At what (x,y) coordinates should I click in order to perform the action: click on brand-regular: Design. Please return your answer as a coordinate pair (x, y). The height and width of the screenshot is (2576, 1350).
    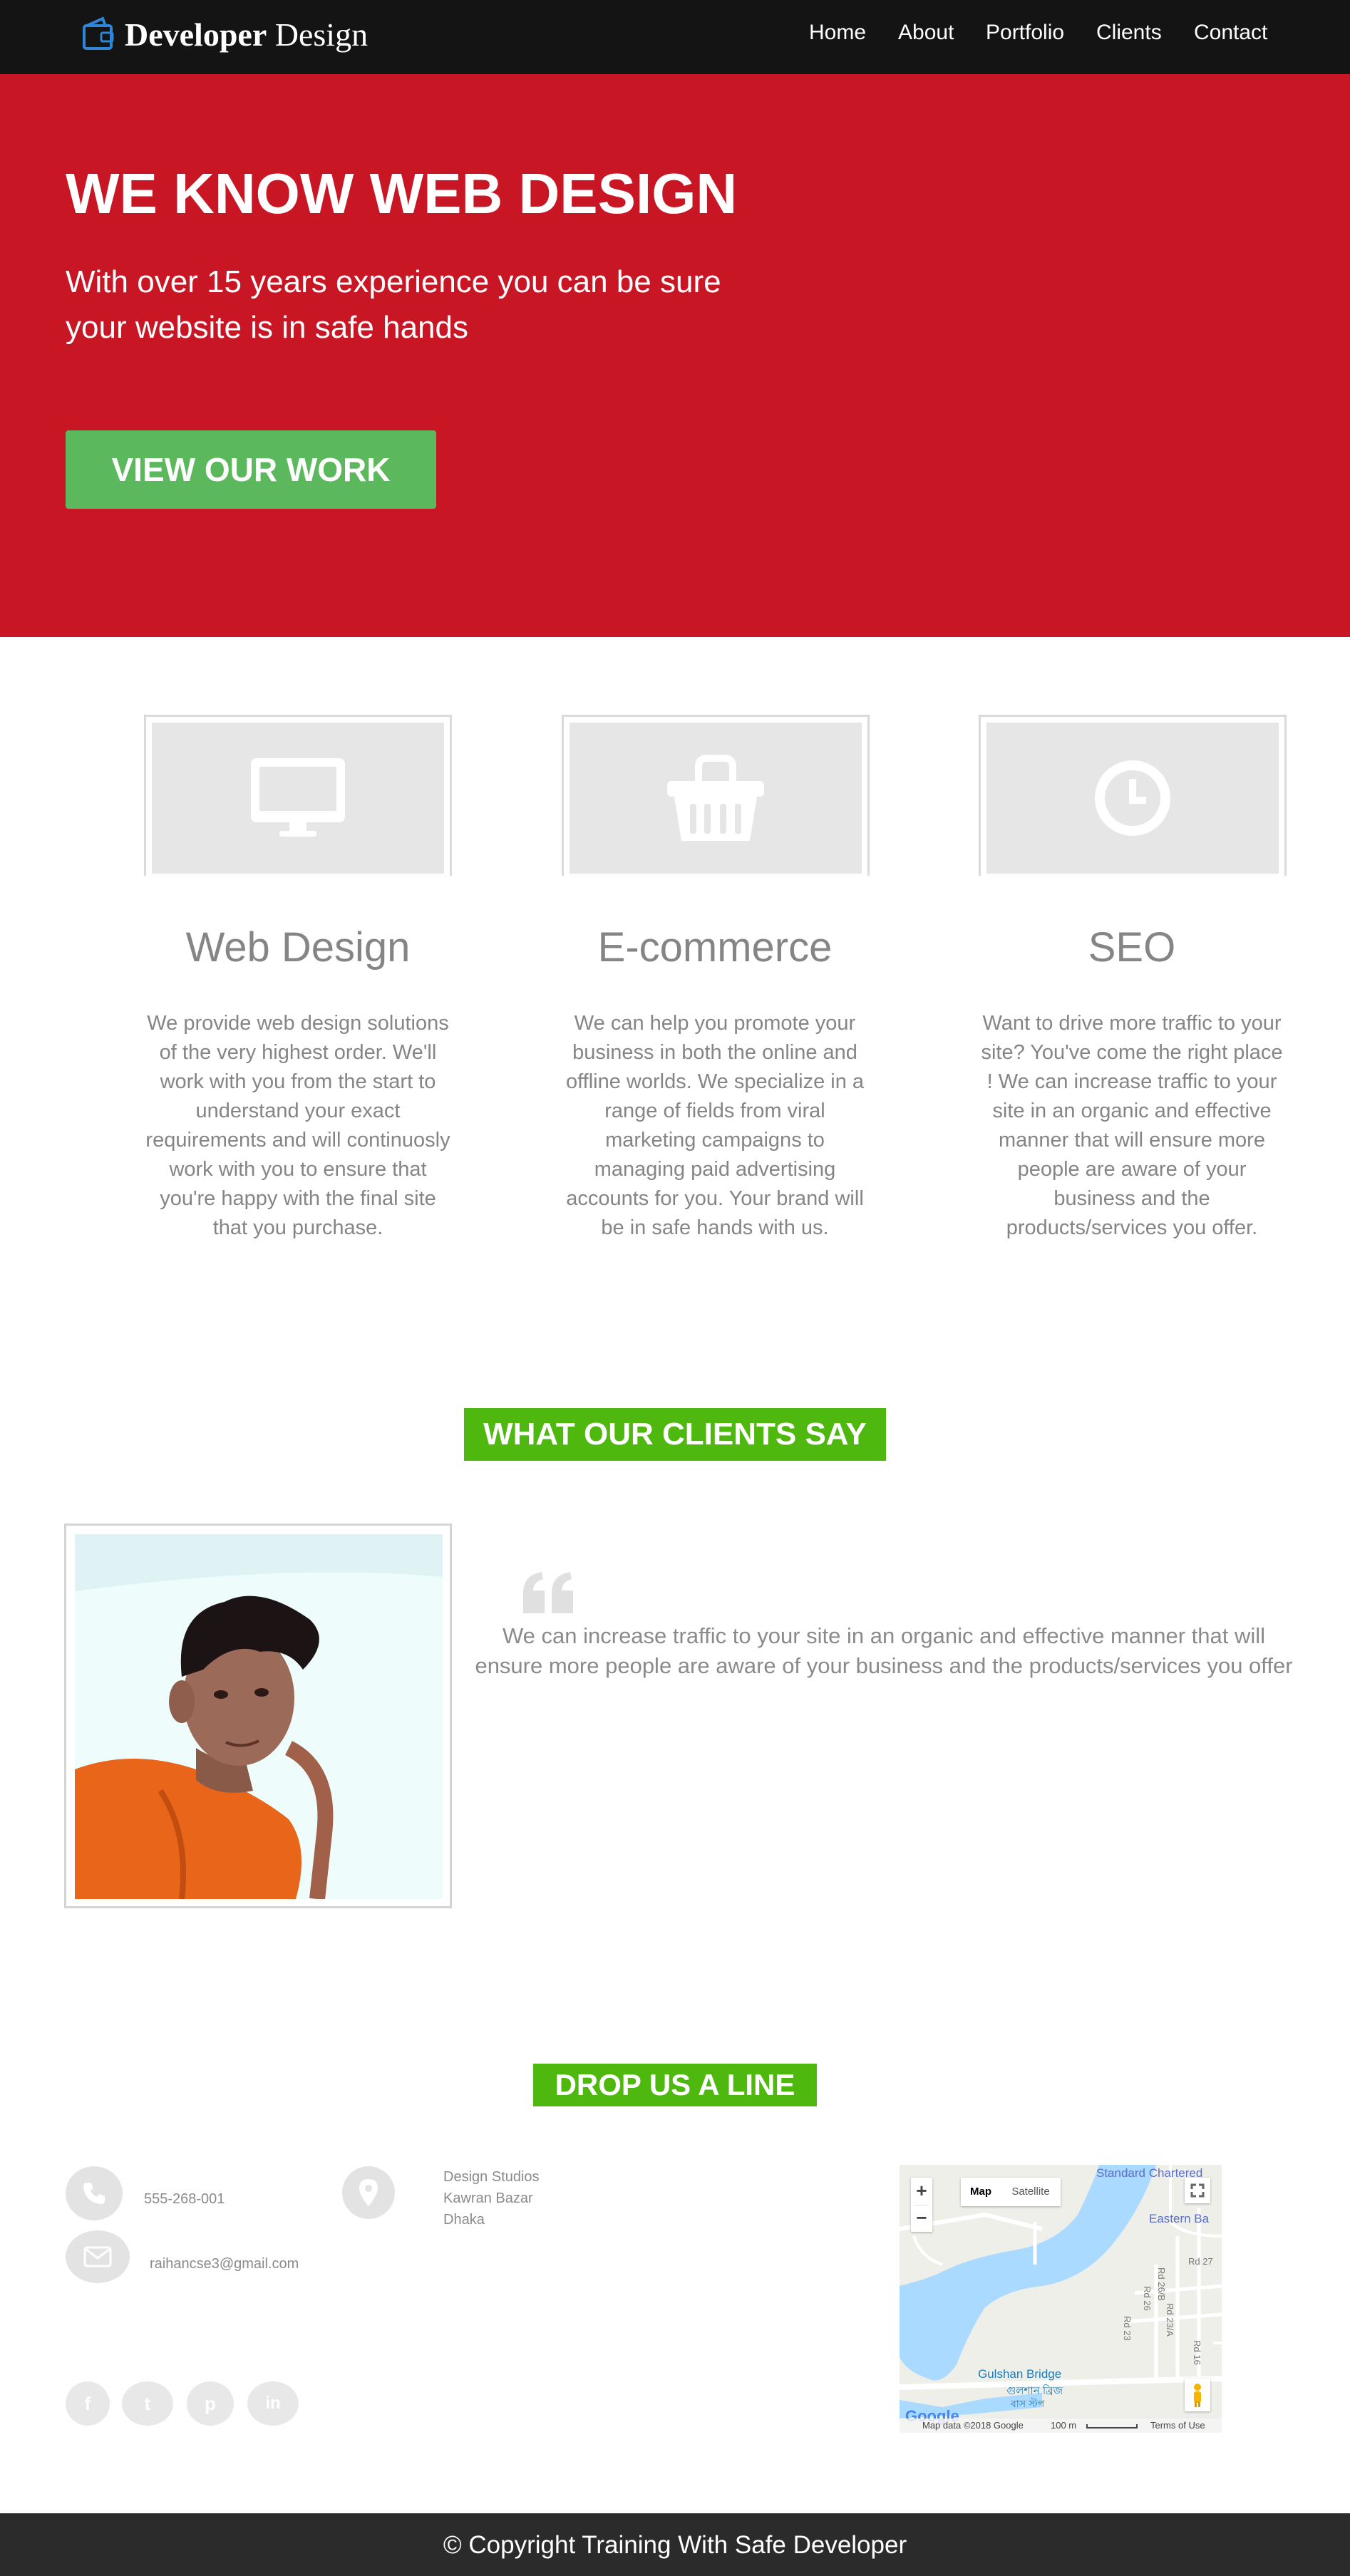
    Looking at the image, I should click on (321, 35).